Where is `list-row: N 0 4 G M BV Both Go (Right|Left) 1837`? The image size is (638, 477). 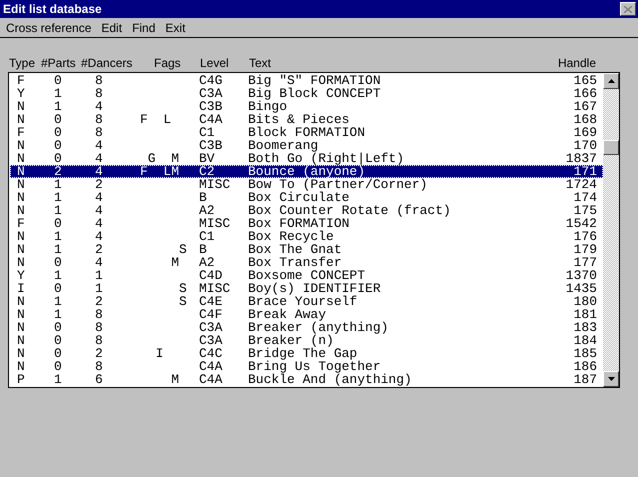 list-row: N 0 4 G M BV Both Go (Right|Left) 1837 is located at coordinates (306, 158).